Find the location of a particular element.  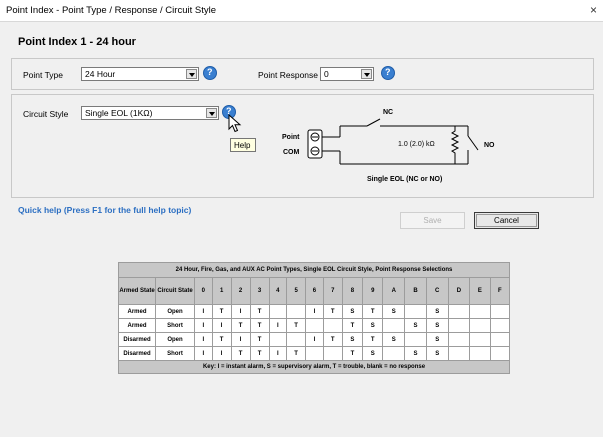

point-type-select: 24 Hour is located at coordinates (140, 74).